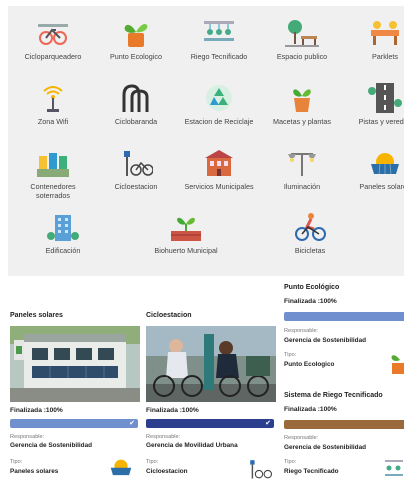 The width and height of the screenshot is (404, 484). I want to click on category-punto-ecologico: Punto Ecologico, so click(136, 39).